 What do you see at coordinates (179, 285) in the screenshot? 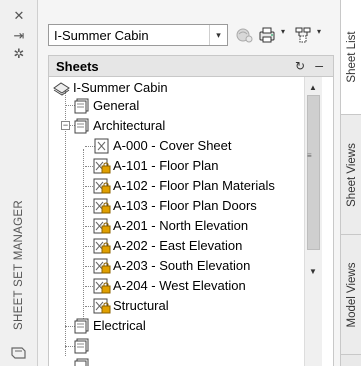
I see `tree-item-label: A-204 - West Elevation` at bounding box center [179, 285].